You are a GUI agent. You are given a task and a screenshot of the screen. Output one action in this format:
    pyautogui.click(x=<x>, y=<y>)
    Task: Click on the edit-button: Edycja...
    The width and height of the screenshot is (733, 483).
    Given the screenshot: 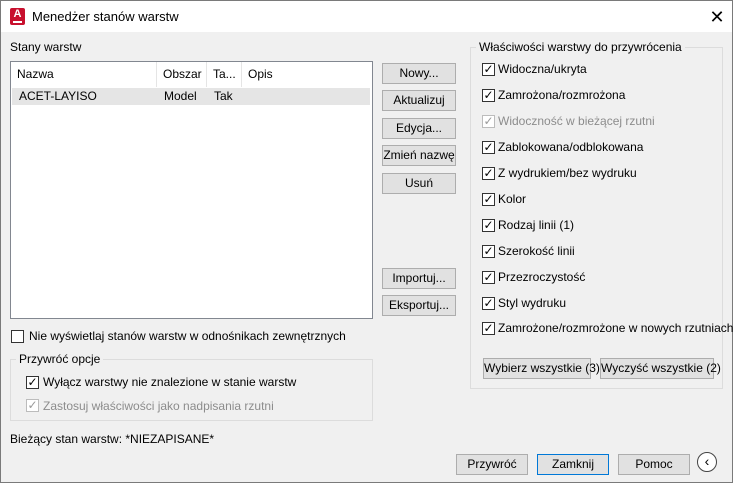 What is the action you would take?
    pyautogui.click(x=419, y=128)
    